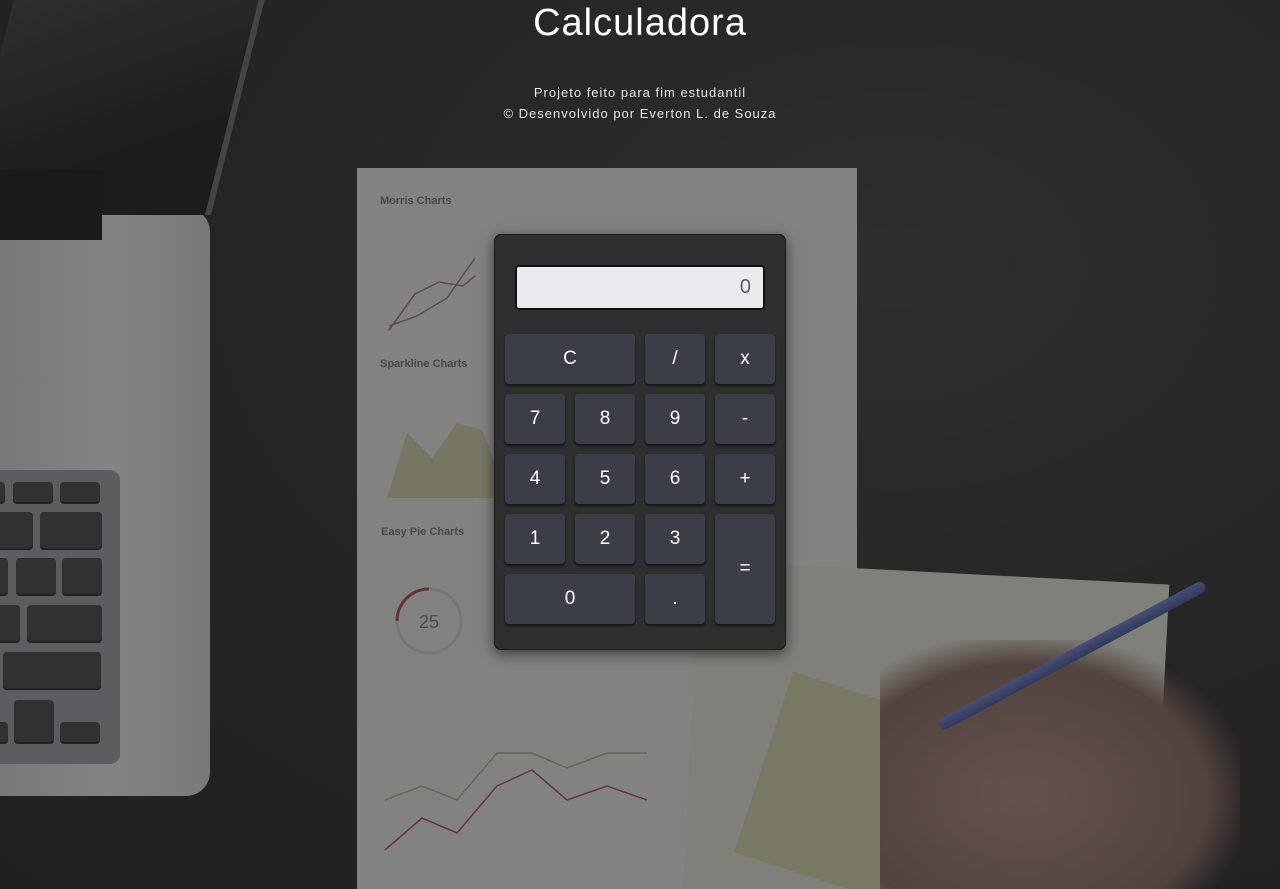 The height and width of the screenshot is (889, 1280). I want to click on digit-2-button: 2, so click(605, 539).